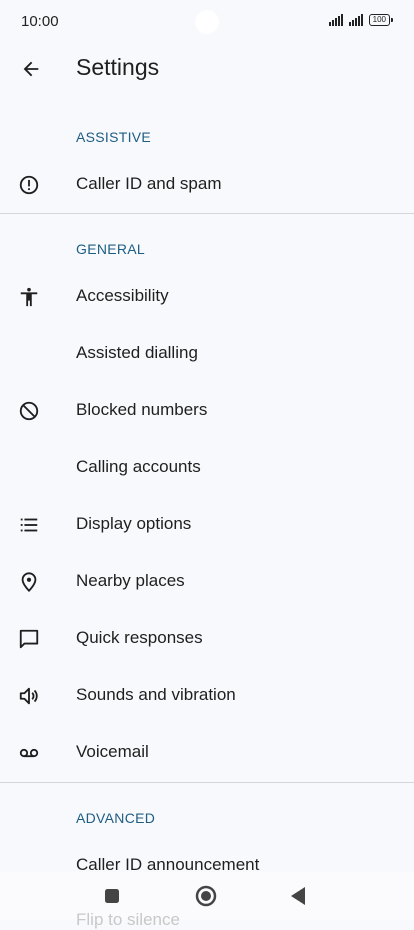 The height and width of the screenshot is (930, 414). I want to click on setting-caller-id-and-spam: Caller ID and spam, so click(207, 185).